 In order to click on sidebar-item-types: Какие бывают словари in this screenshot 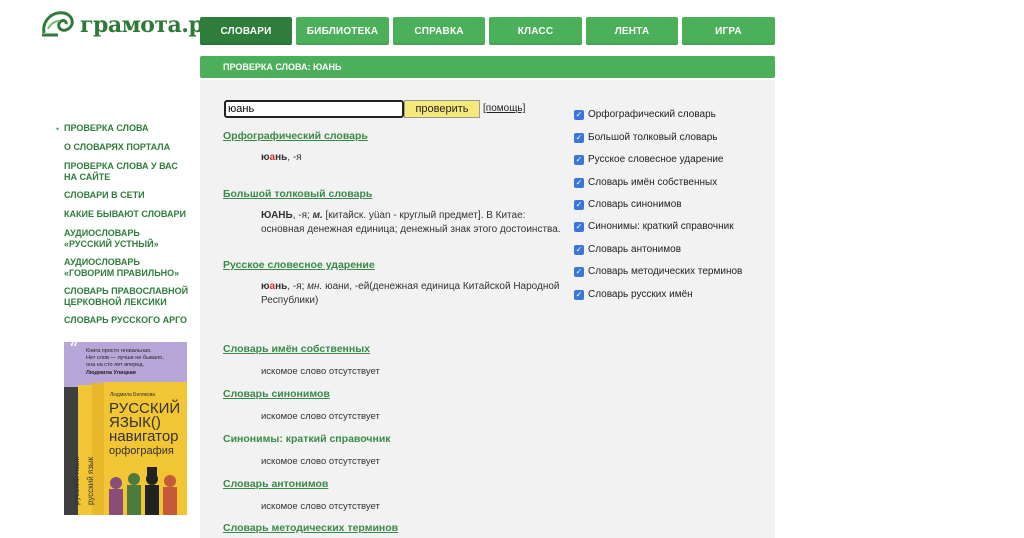, I will do `click(127, 214)`.